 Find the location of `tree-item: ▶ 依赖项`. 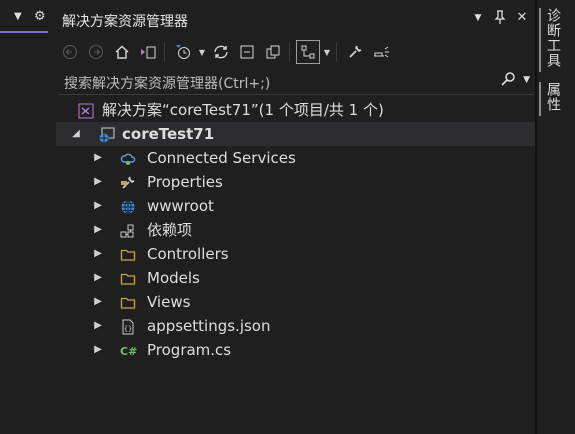

tree-item: ▶ 依赖项 is located at coordinates (296, 230).